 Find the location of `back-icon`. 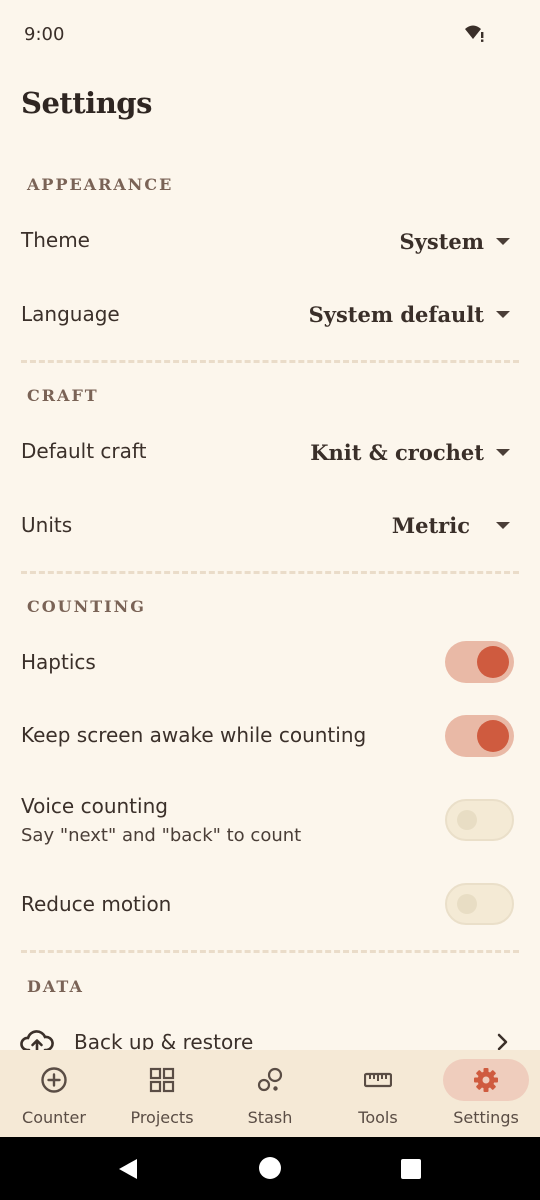

back-icon is located at coordinates (128, 1171).